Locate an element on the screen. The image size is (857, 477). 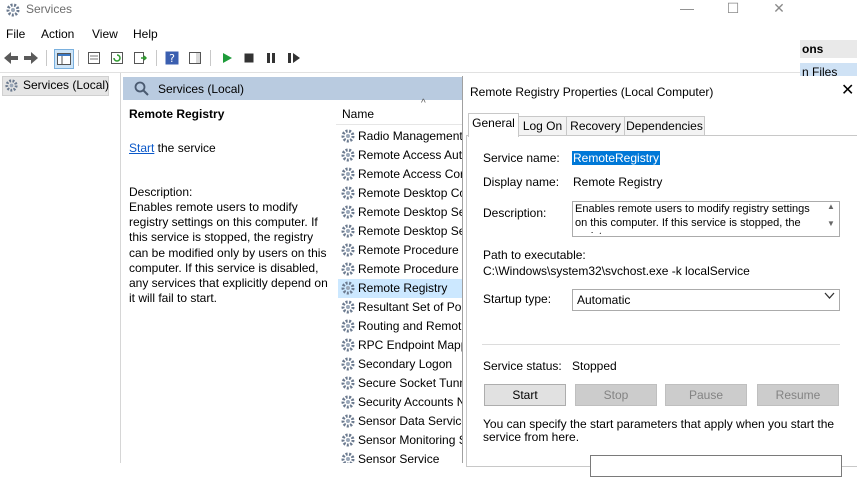
description-label: Description: is located at coordinates (161, 192).